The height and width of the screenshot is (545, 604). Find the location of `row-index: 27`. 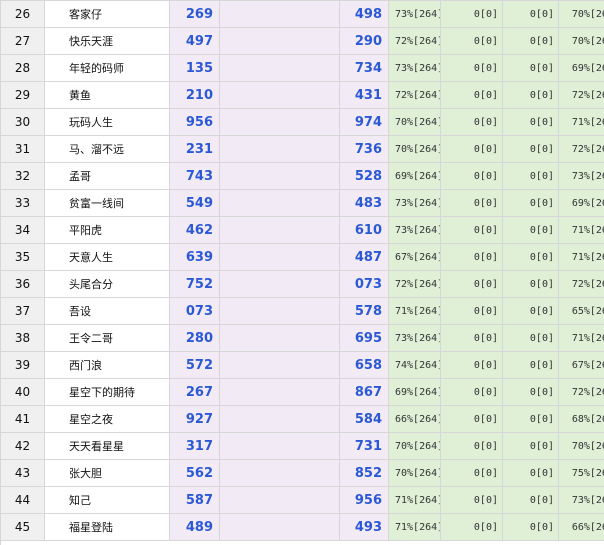

row-index: 27 is located at coordinates (23, 41).